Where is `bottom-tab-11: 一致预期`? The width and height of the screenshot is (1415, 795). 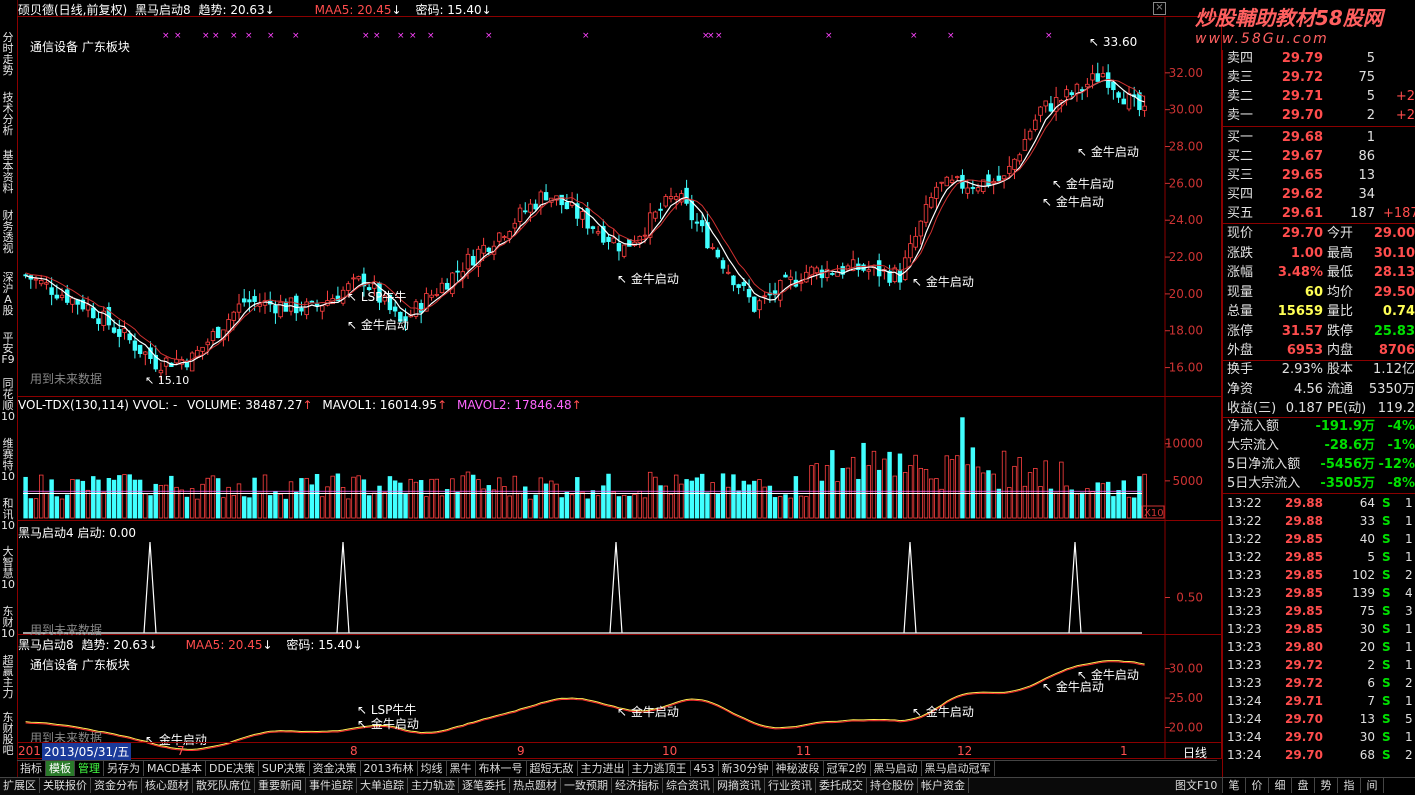 bottom-tab-11: 一致预期 is located at coordinates (586, 785).